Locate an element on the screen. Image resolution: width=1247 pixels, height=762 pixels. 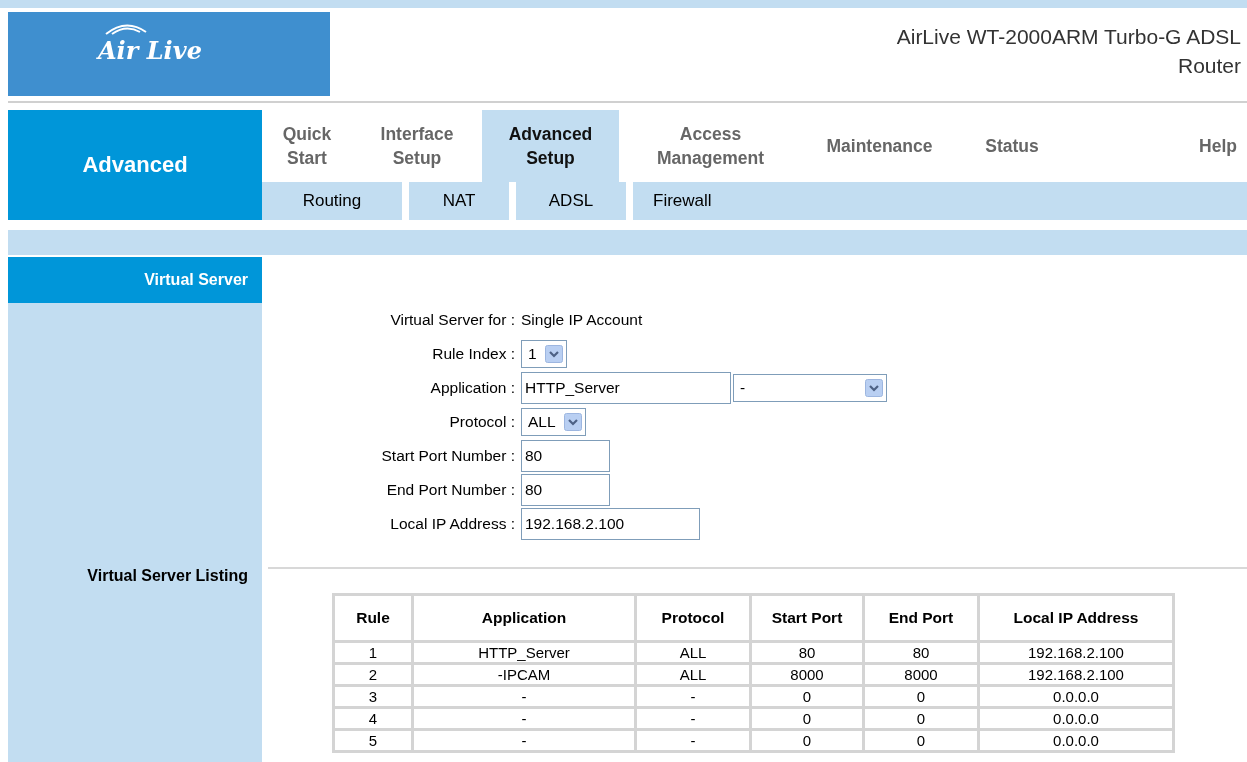
column-header: Start Port is located at coordinates (807, 618).